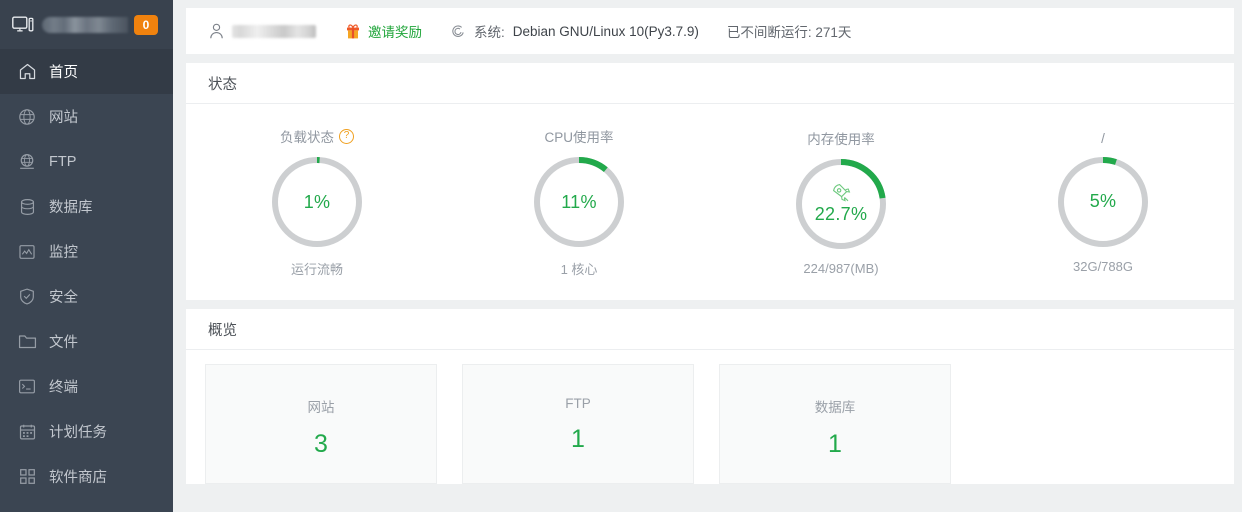 This screenshot has height=512, width=1242. Describe the element at coordinates (86, 116) in the screenshot. I see `sidebar-item-website: 网站` at that location.